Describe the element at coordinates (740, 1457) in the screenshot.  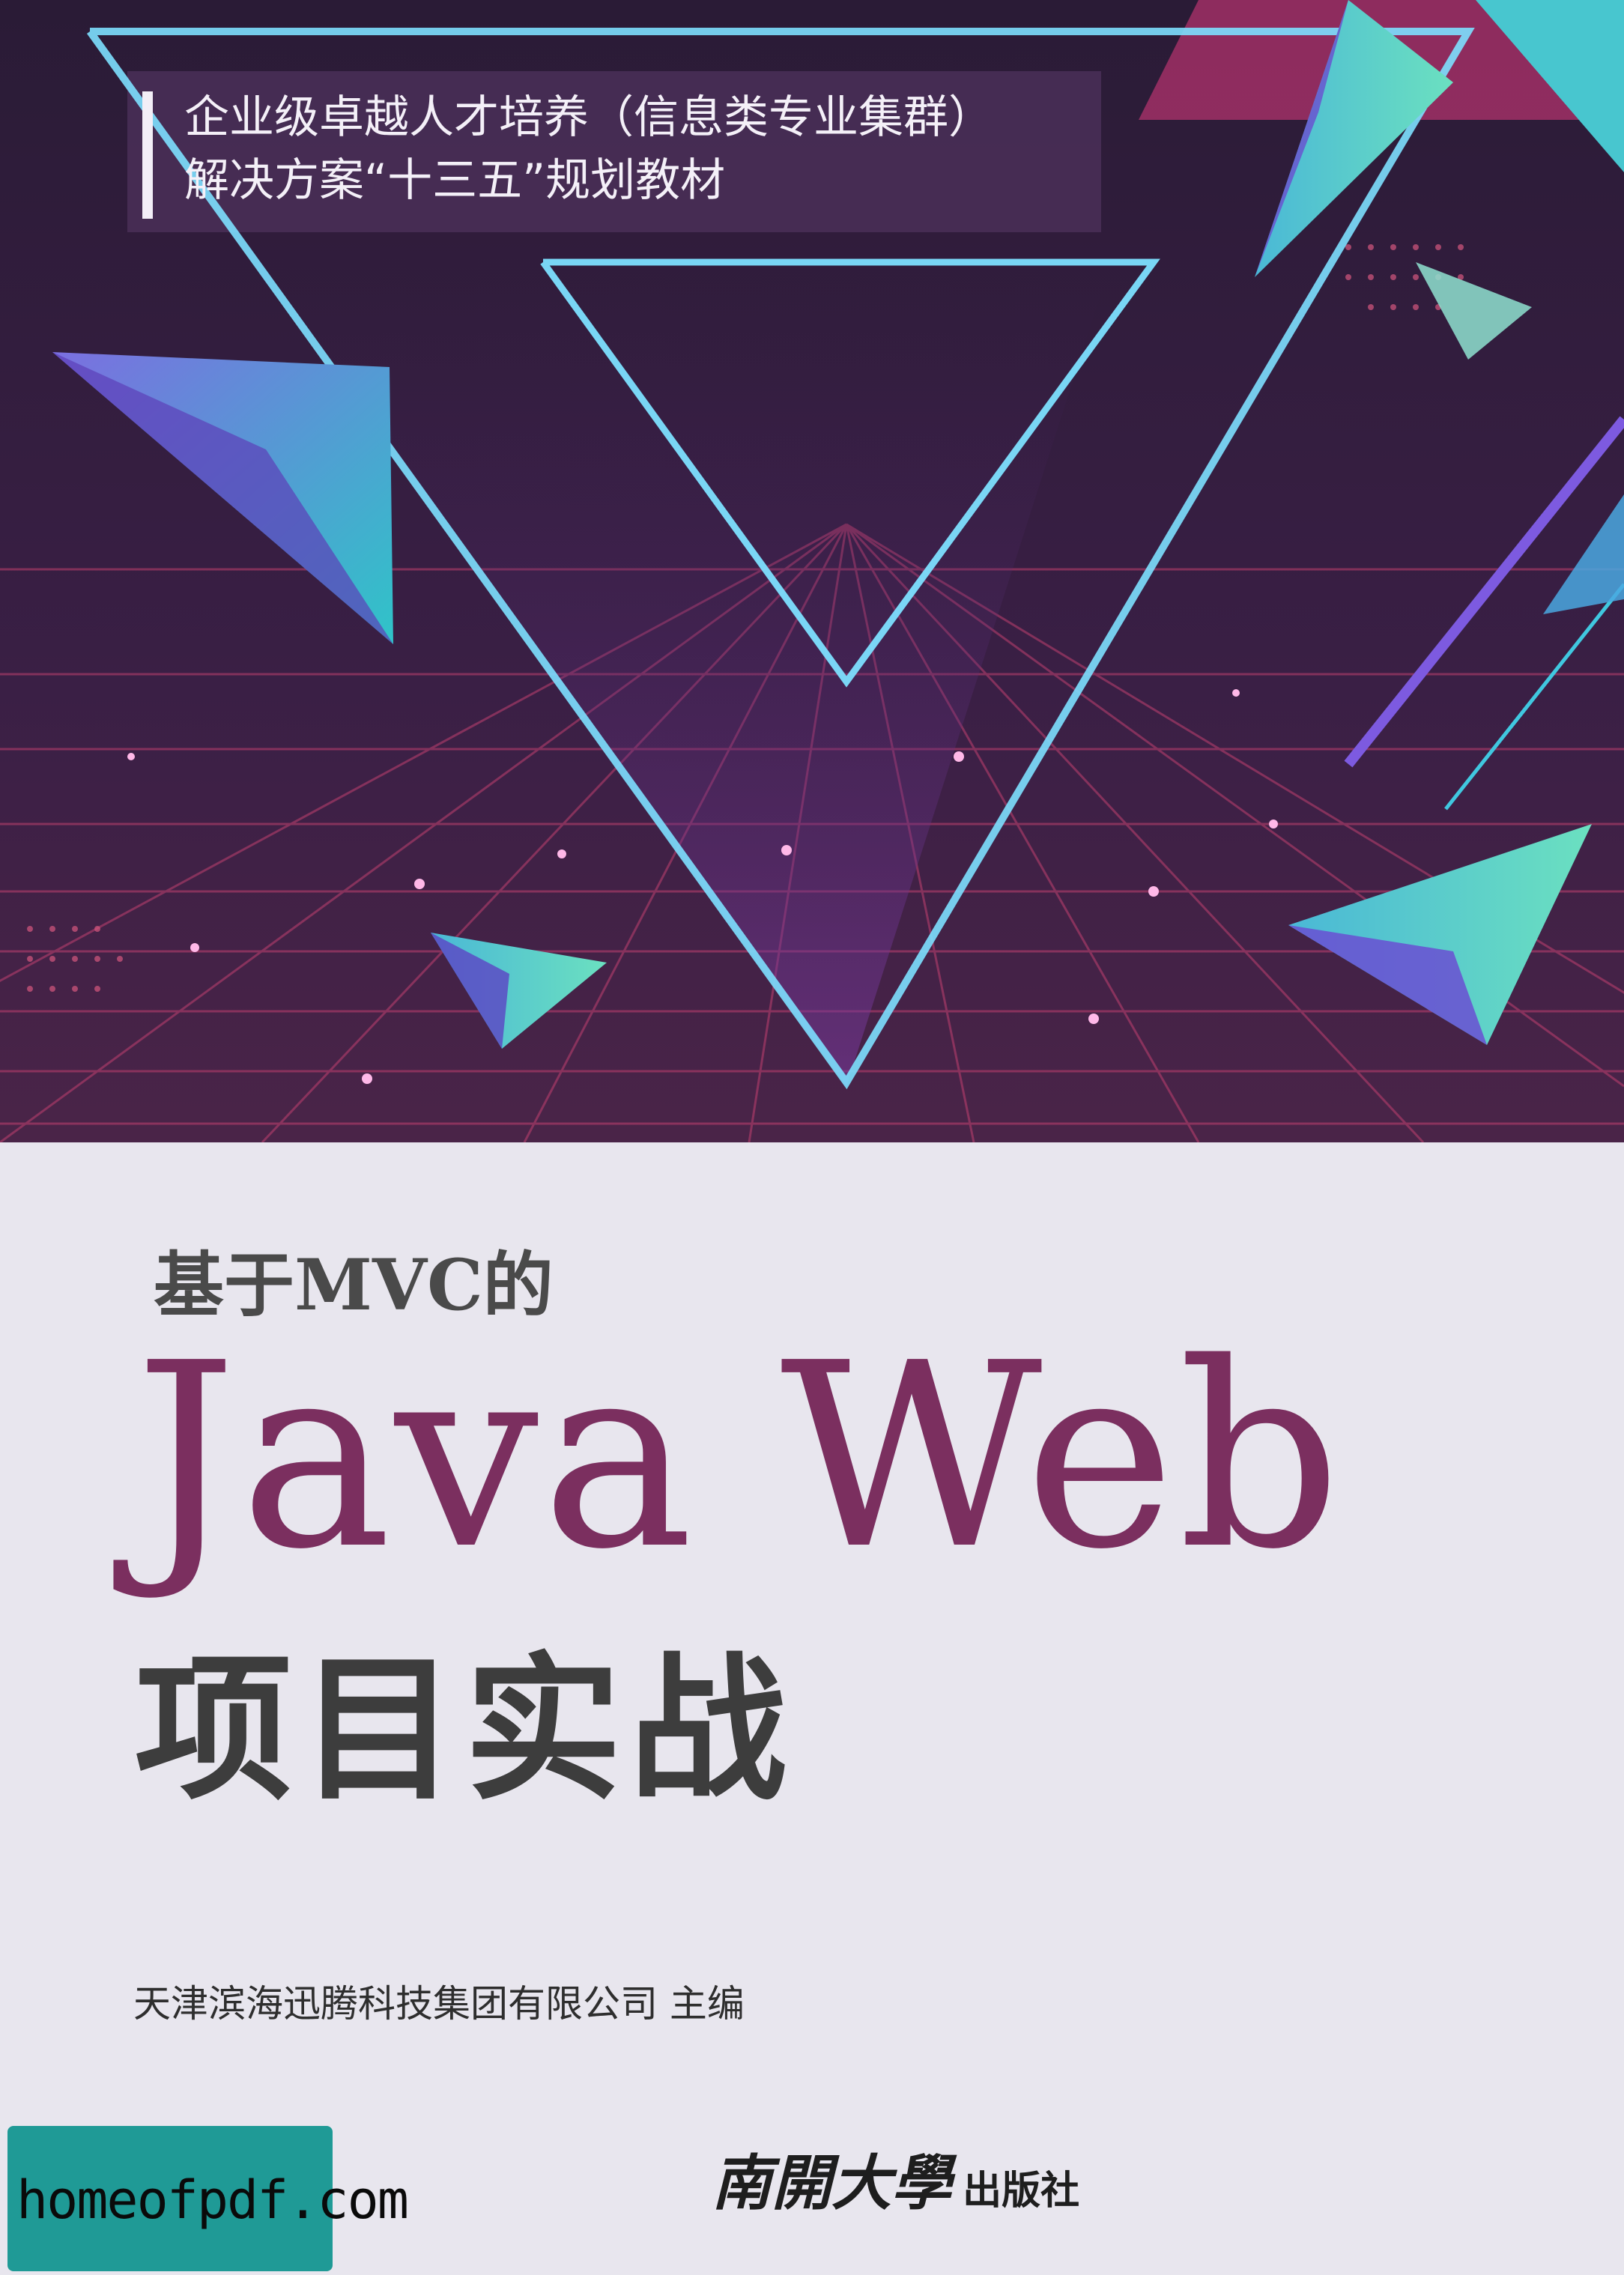
I see `title-main: Java Web` at that location.